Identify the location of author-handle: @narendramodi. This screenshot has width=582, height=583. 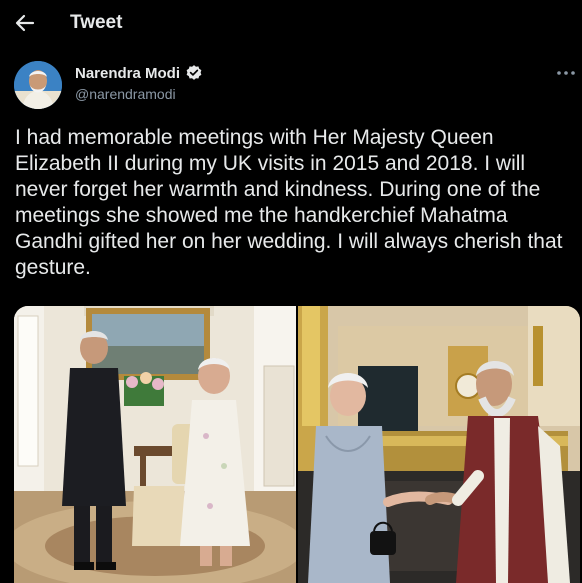
(125, 94).